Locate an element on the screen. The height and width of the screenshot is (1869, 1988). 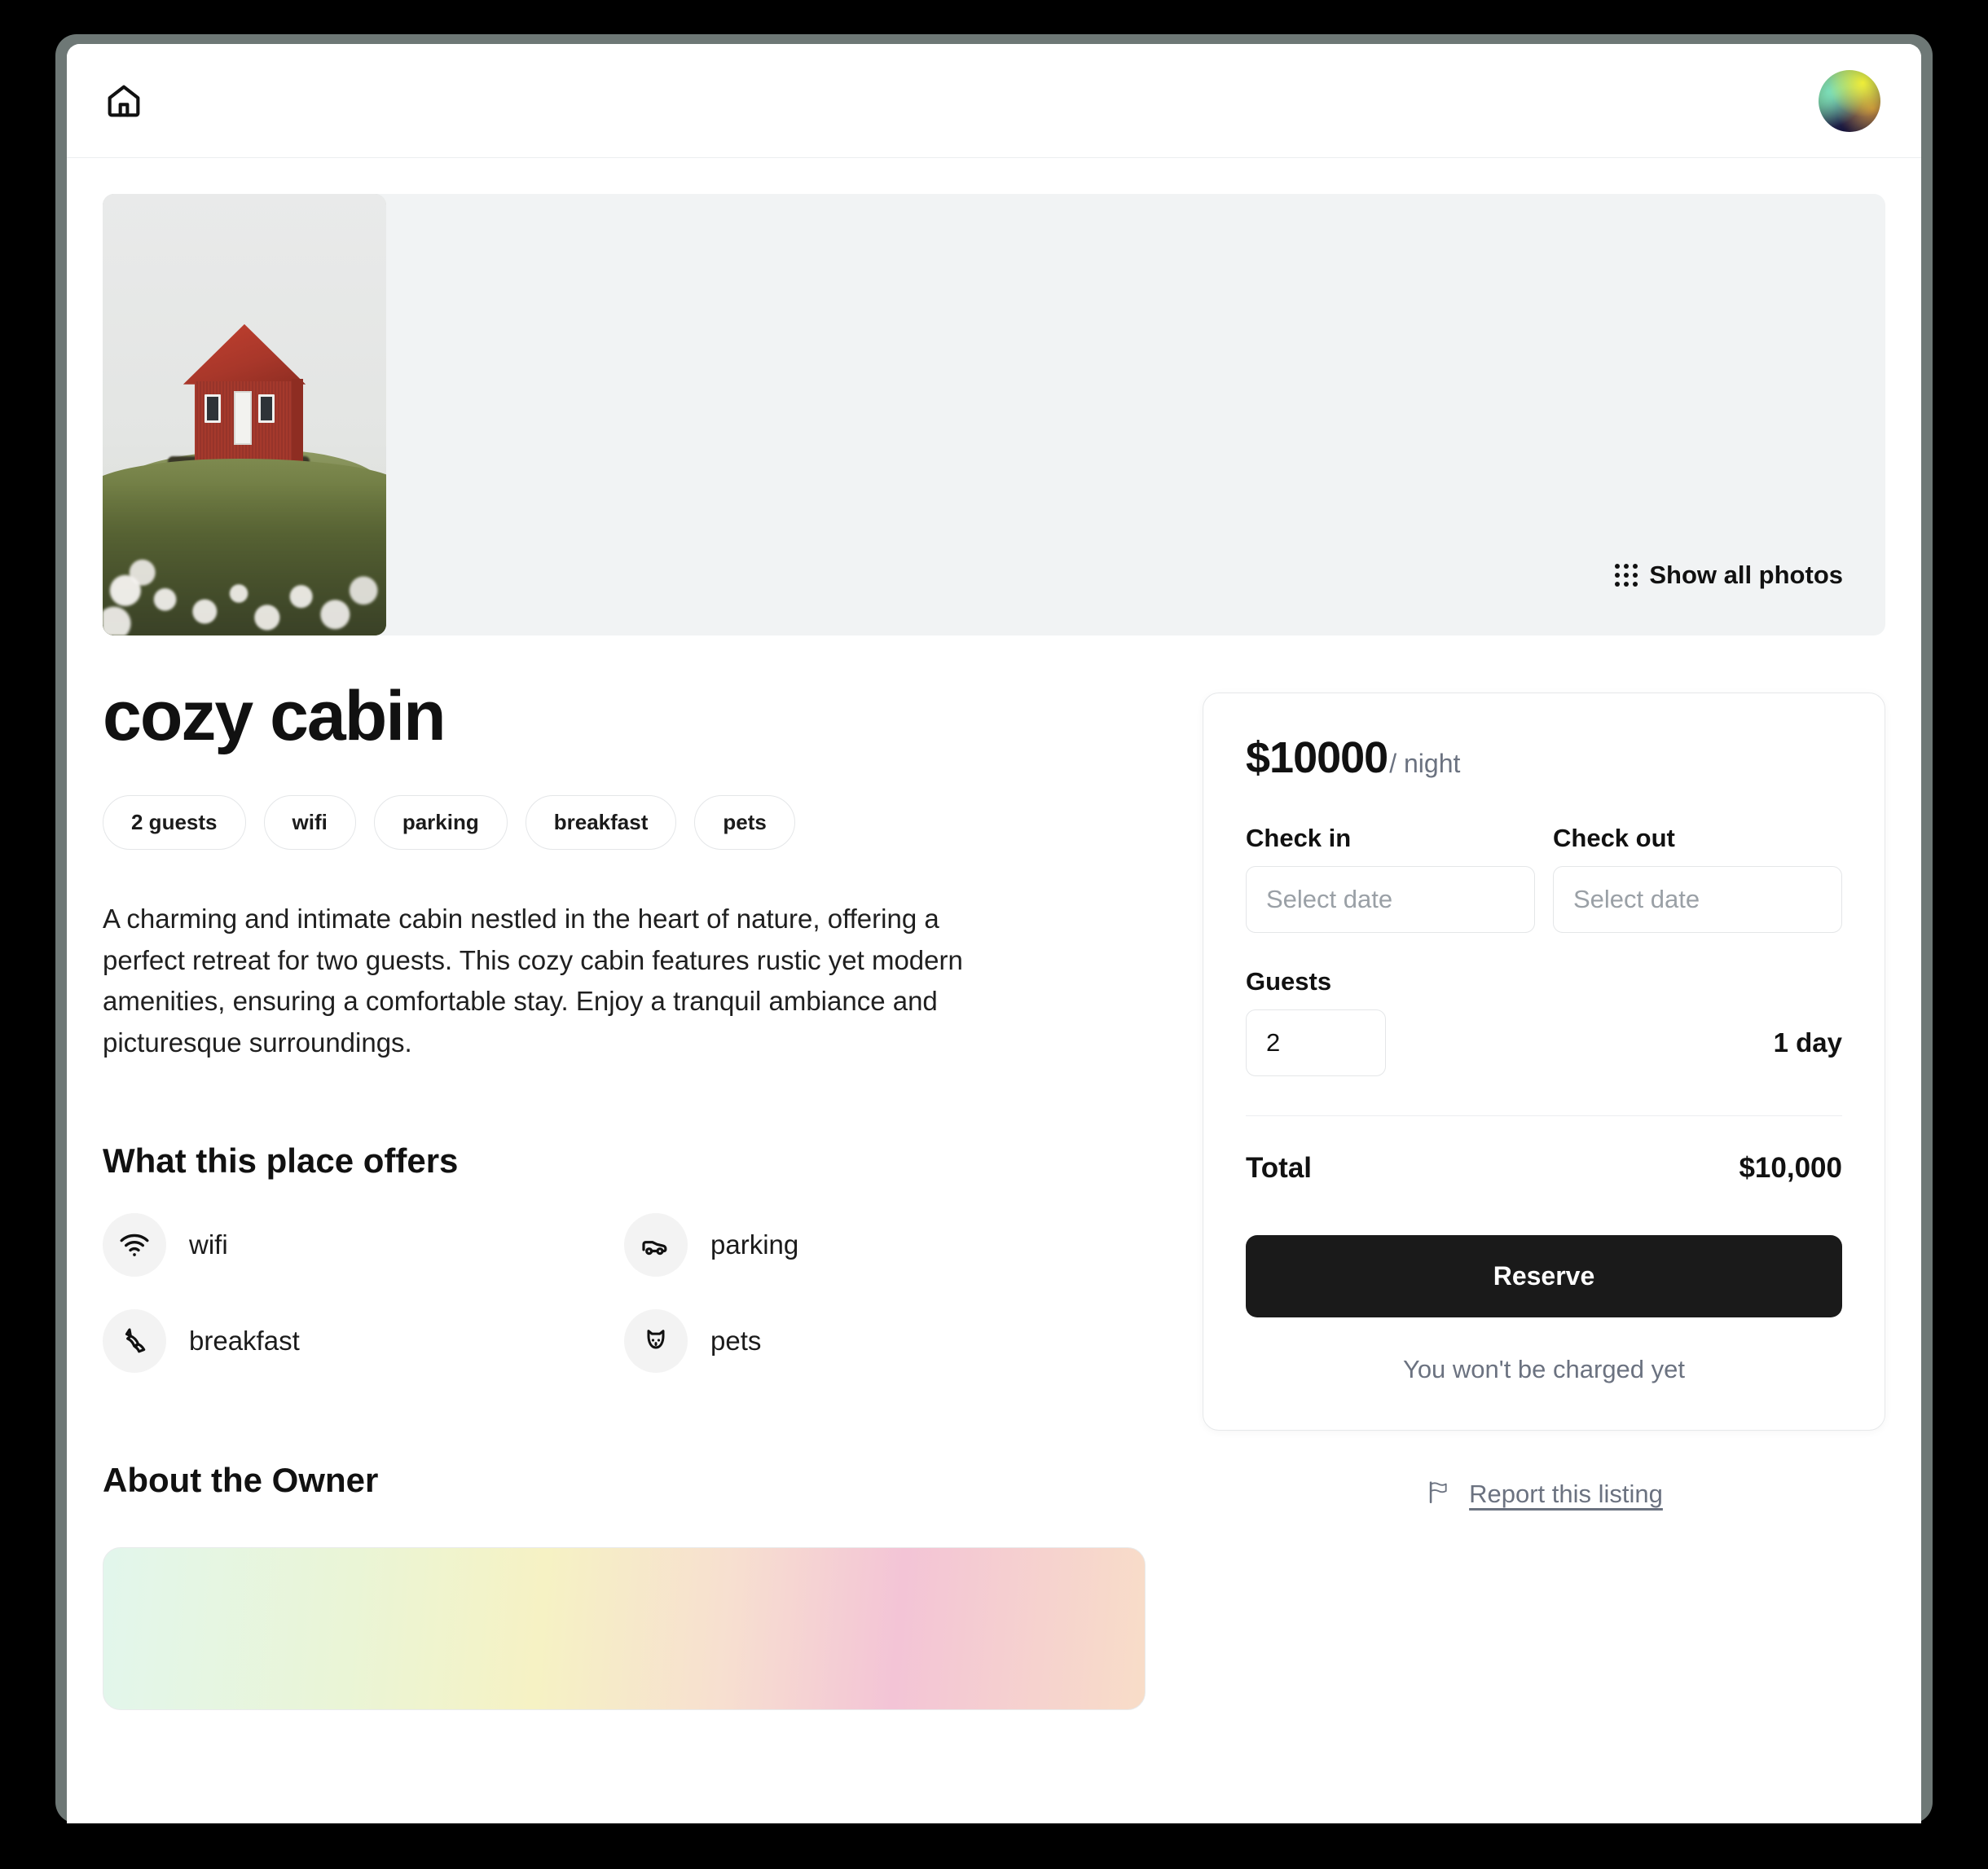
owner-card is located at coordinates (624, 1629).